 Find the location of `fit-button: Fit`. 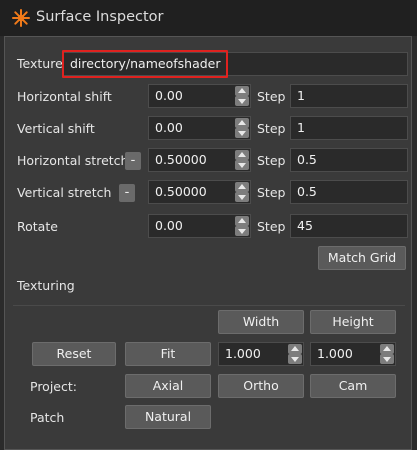

fit-button: Fit is located at coordinates (168, 354).